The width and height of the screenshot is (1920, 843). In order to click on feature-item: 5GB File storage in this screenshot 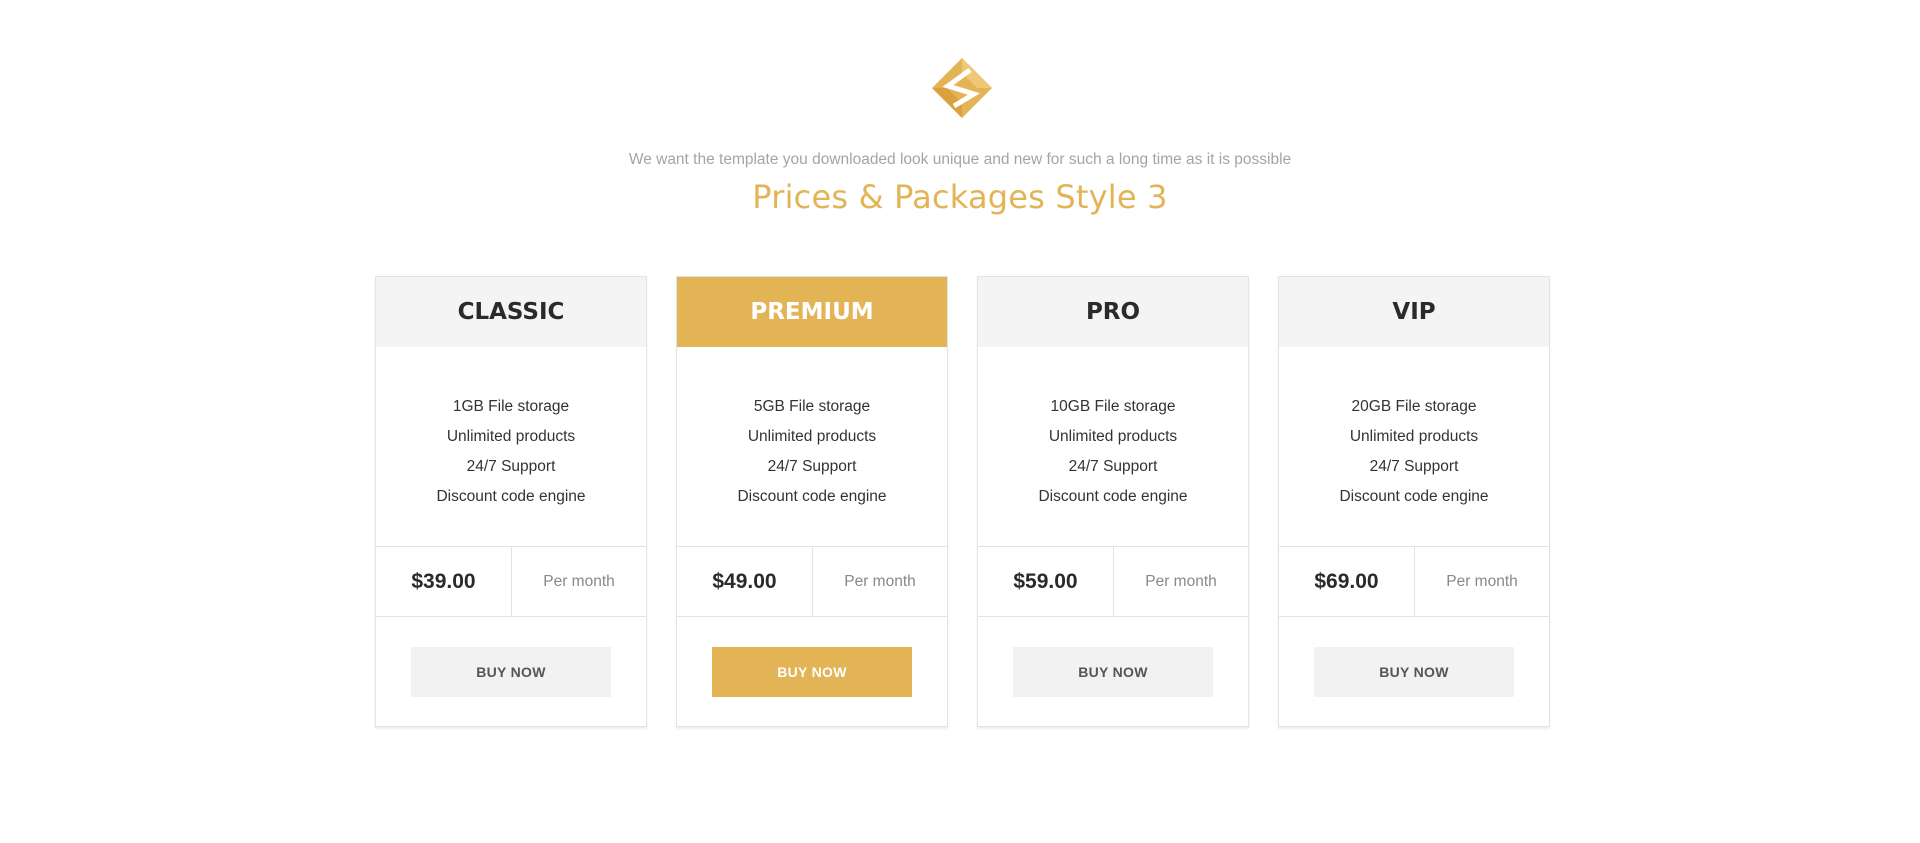, I will do `click(812, 406)`.